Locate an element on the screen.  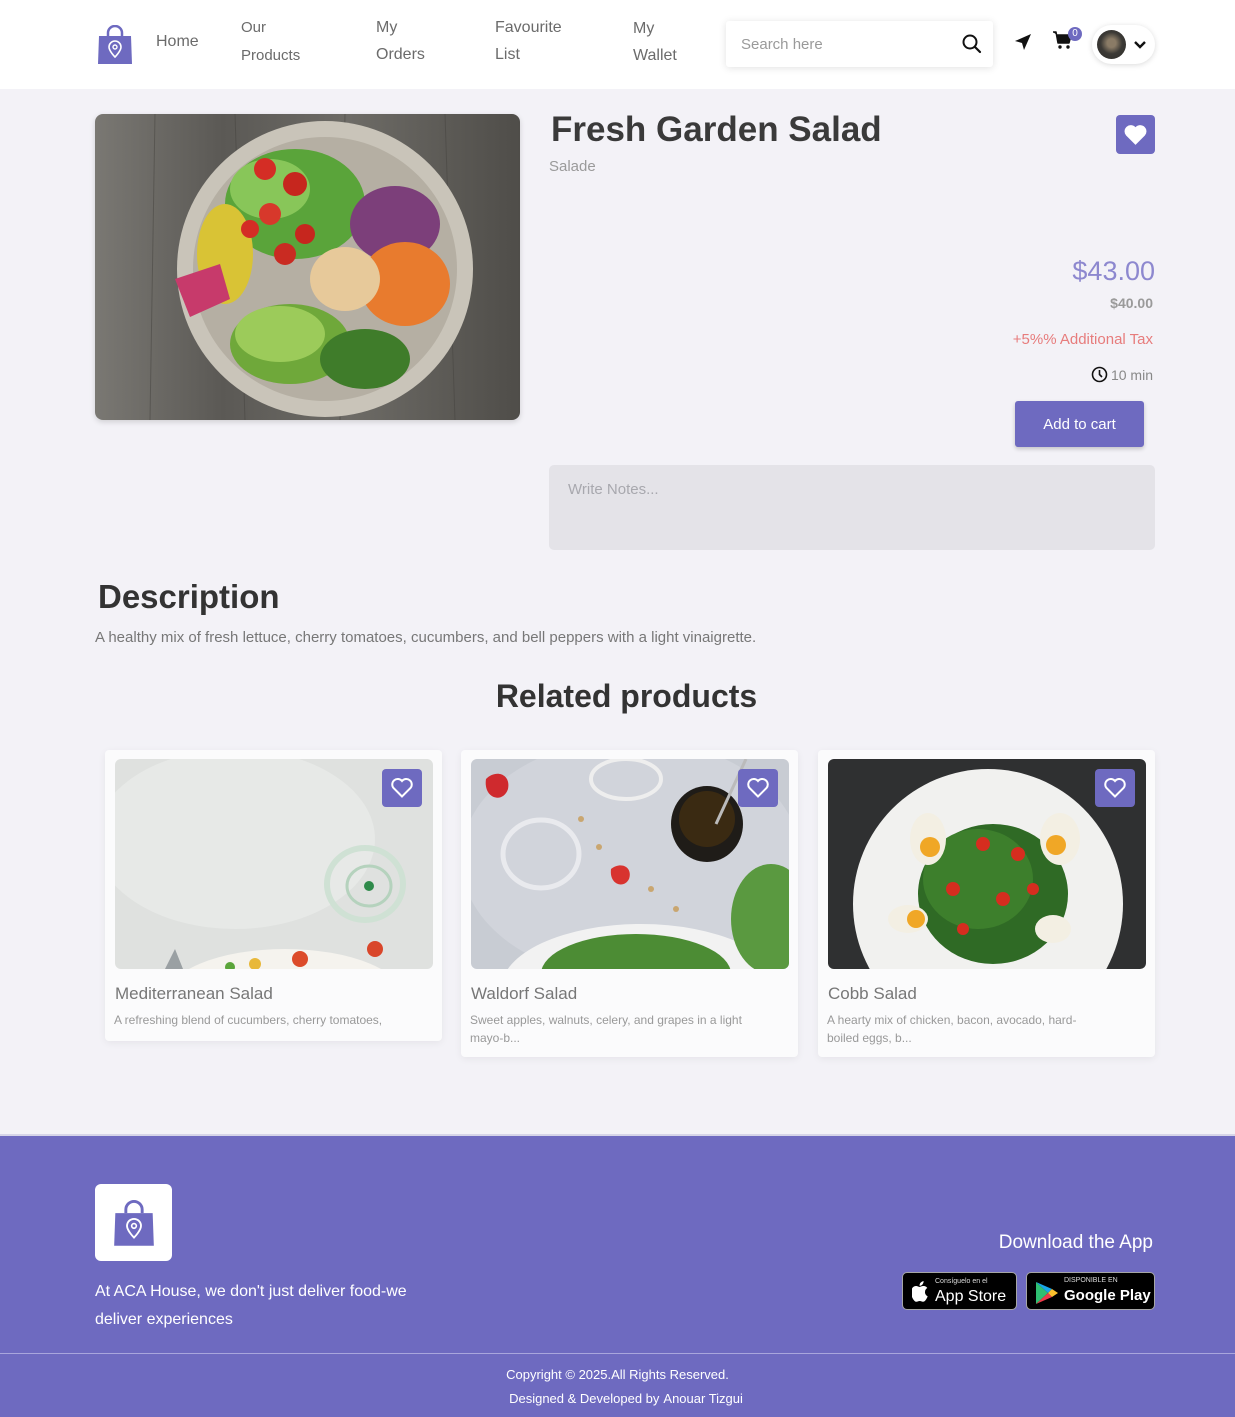
google-play-button: DISPONIBLE EN Google Play is located at coordinates (1090, 1291).